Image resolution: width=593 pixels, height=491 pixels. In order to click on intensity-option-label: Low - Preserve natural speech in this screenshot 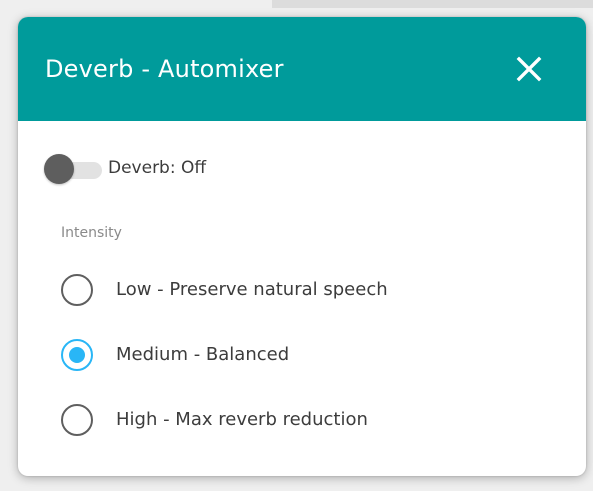, I will do `click(252, 289)`.